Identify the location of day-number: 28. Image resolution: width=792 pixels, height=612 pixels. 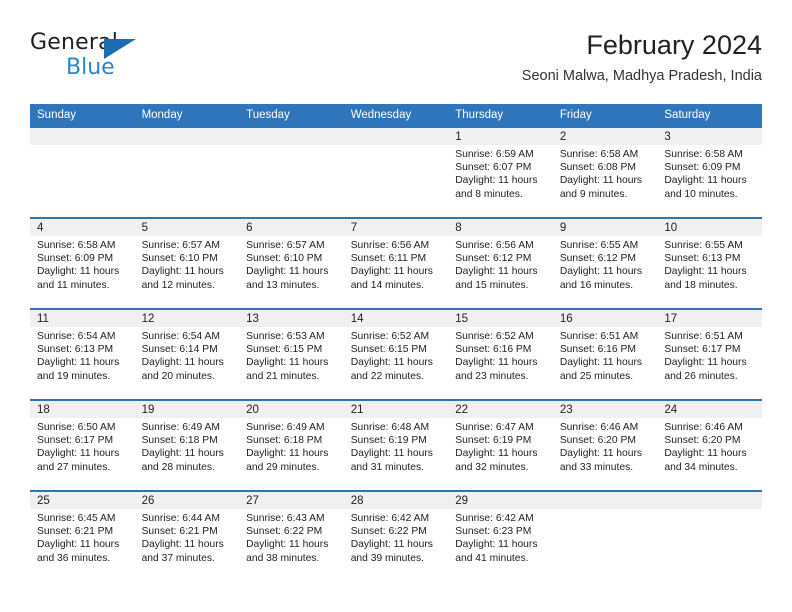
(396, 500).